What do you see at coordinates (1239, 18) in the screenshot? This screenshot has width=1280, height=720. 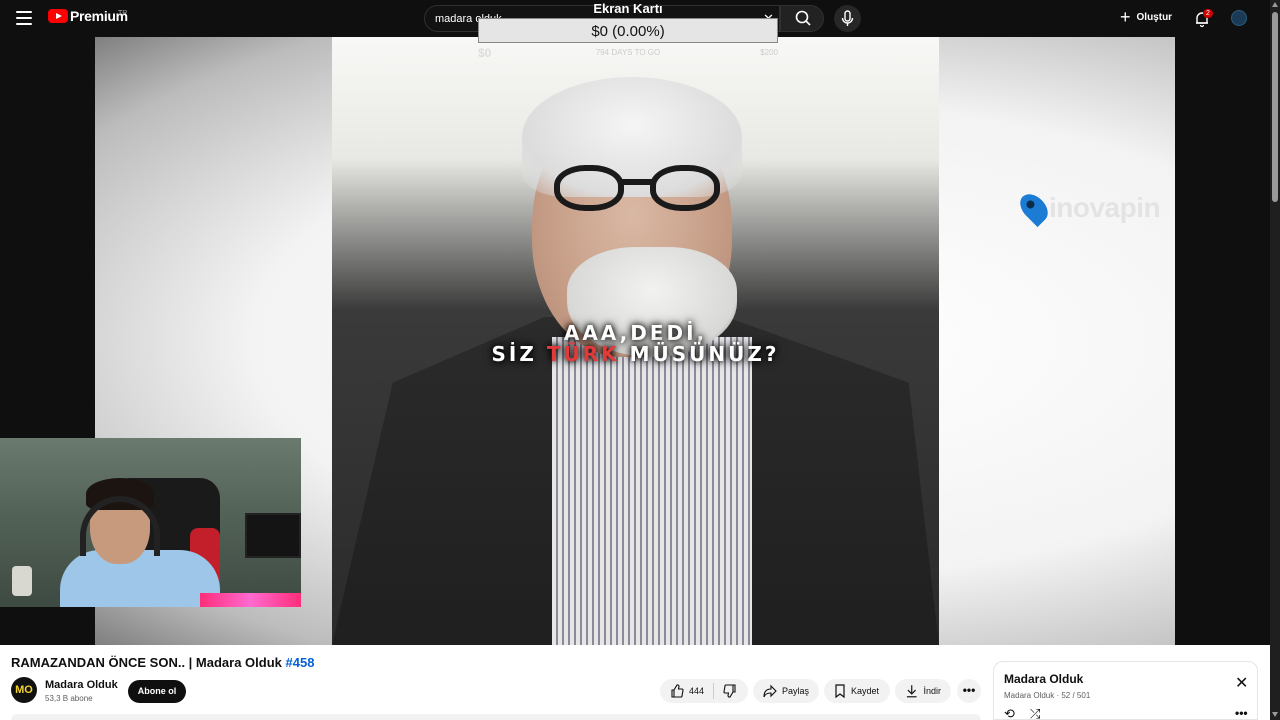 I see `account-avatar` at bounding box center [1239, 18].